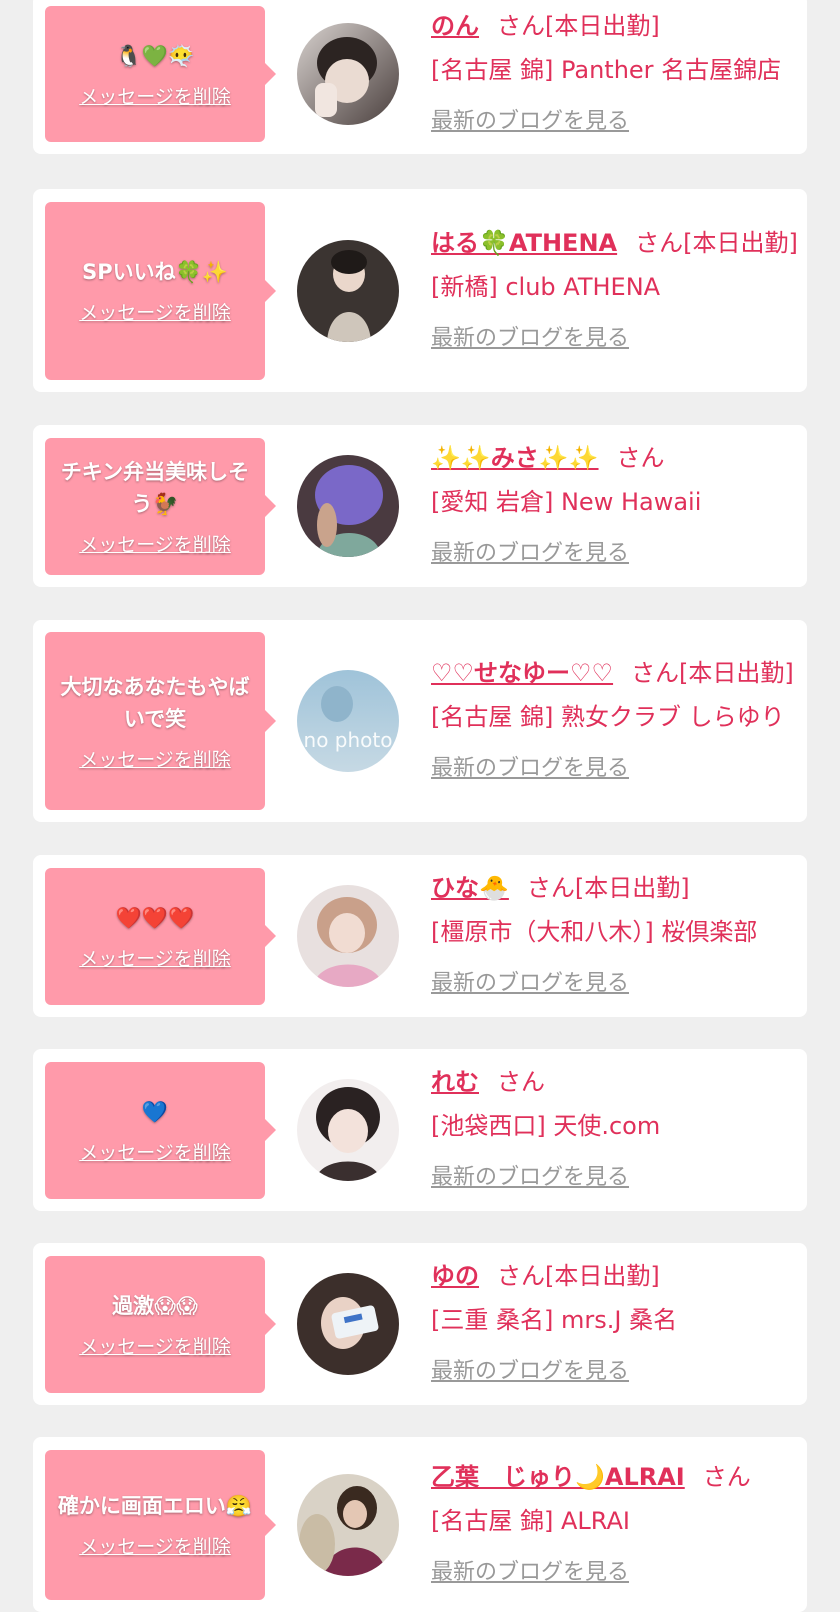 Image resolution: width=840 pixels, height=1612 pixels. I want to click on shop-text: [三重 桑名] mrs.J 桑名, so click(554, 1320).